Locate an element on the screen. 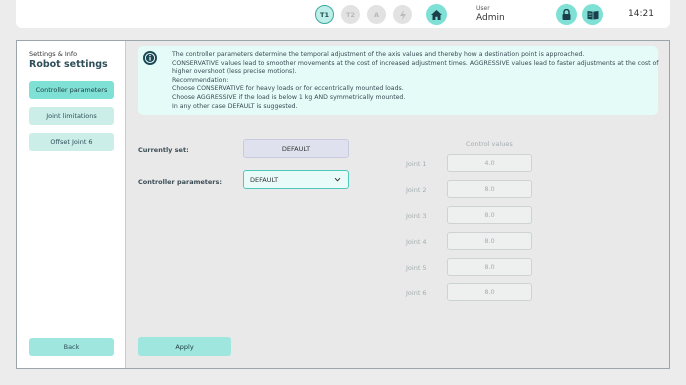 The width and height of the screenshot is (686, 385). lock-icon is located at coordinates (566, 14).